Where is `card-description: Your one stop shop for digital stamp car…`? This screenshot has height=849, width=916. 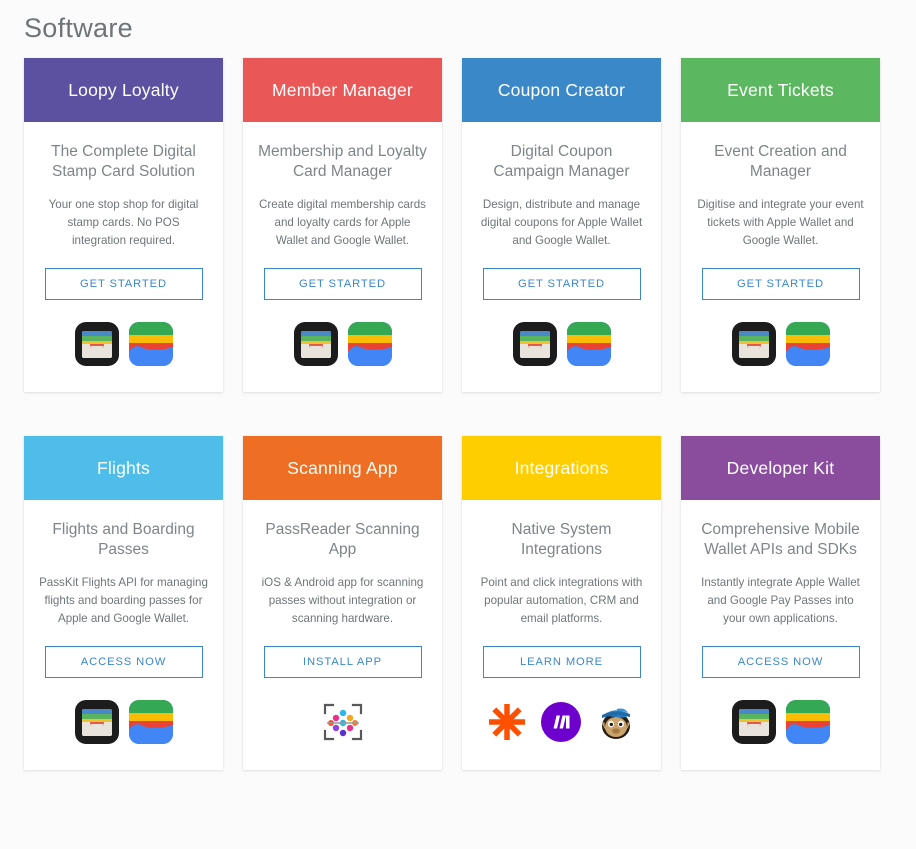 card-description: Your one stop shop for digital stamp car… is located at coordinates (123, 222).